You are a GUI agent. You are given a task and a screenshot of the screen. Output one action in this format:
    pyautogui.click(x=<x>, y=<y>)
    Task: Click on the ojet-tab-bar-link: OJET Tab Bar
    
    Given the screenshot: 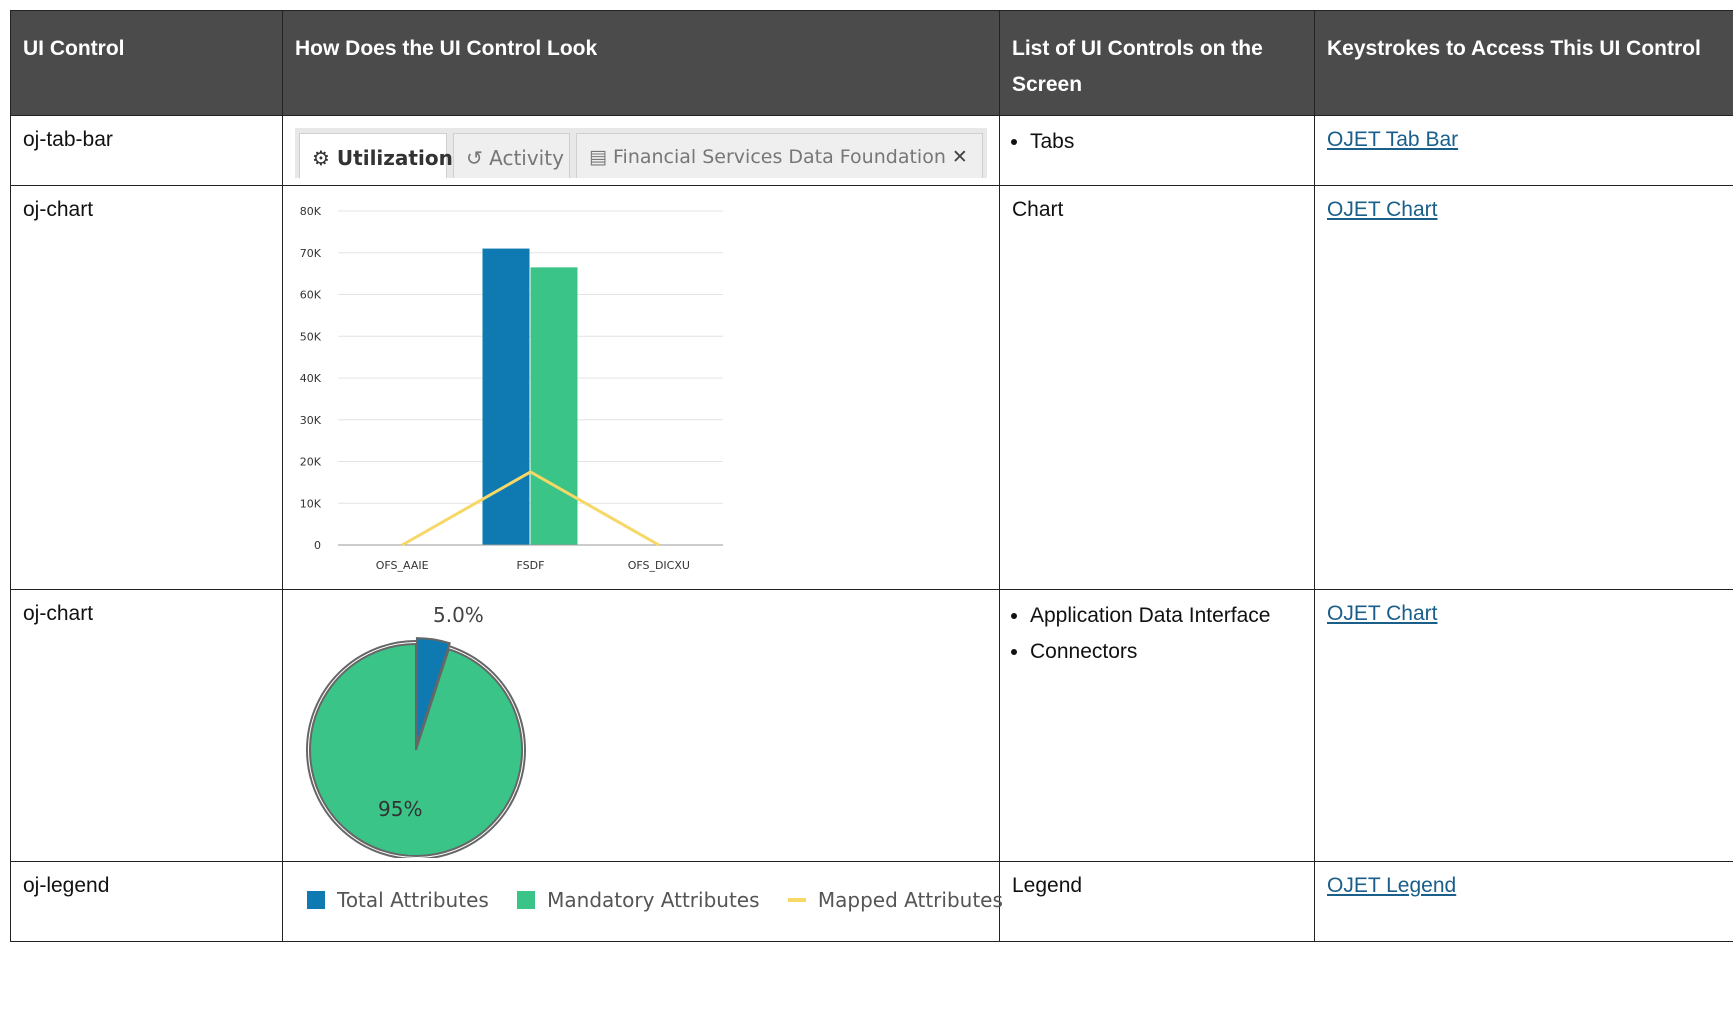 What is the action you would take?
    pyautogui.click(x=1392, y=139)
    